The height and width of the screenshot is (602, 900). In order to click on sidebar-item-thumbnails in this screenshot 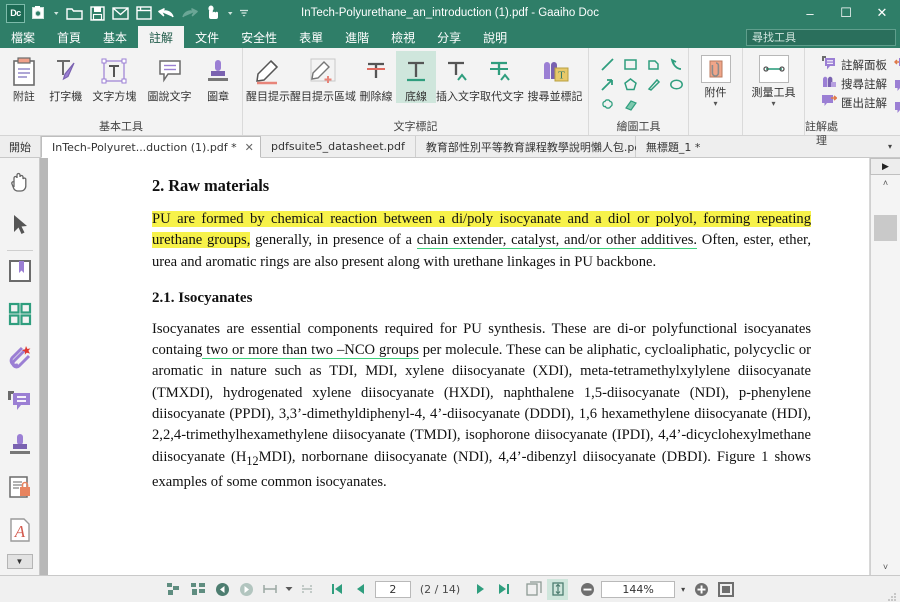, I will do `click(20, 316)`.